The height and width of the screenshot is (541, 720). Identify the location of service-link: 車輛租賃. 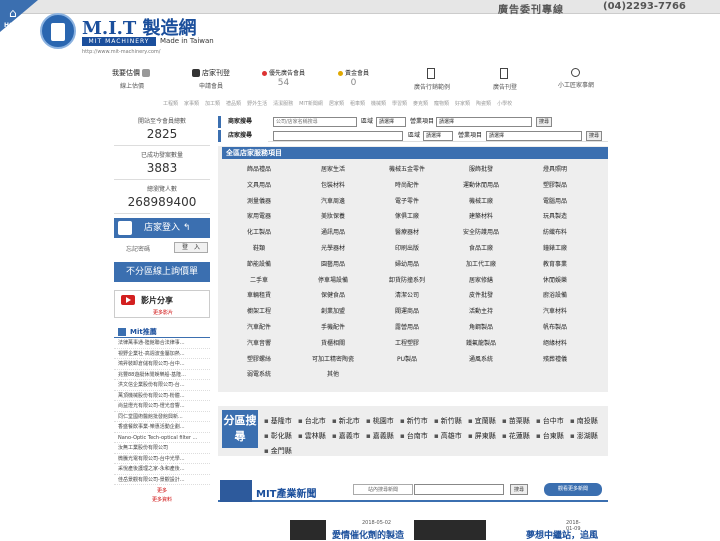
(259, 294).